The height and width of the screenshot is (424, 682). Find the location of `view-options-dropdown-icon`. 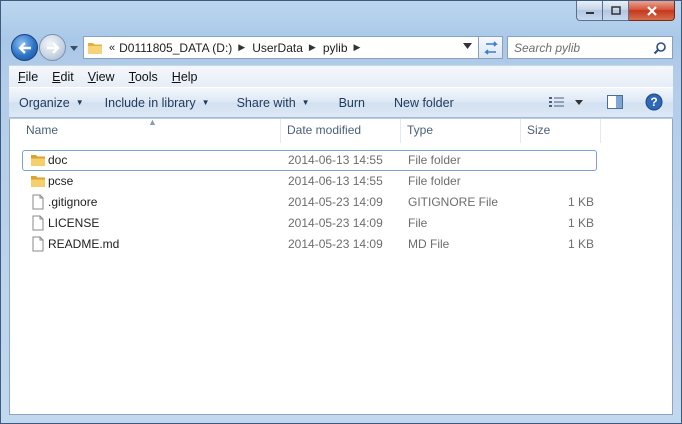

view-options-dropdown-icon is located at coordinates (579, 102).